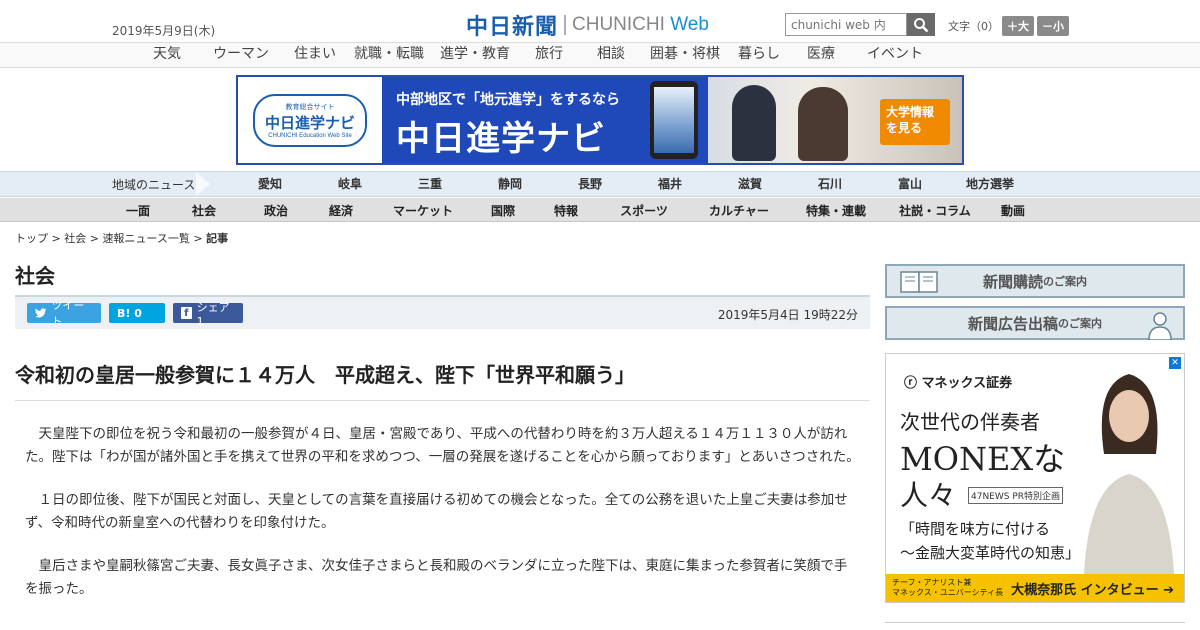 This screenshot has width=1200, height=630. Describe the element at coordinates (276, 210) in the screenshot. I see `category-politics: 政治` at that location.